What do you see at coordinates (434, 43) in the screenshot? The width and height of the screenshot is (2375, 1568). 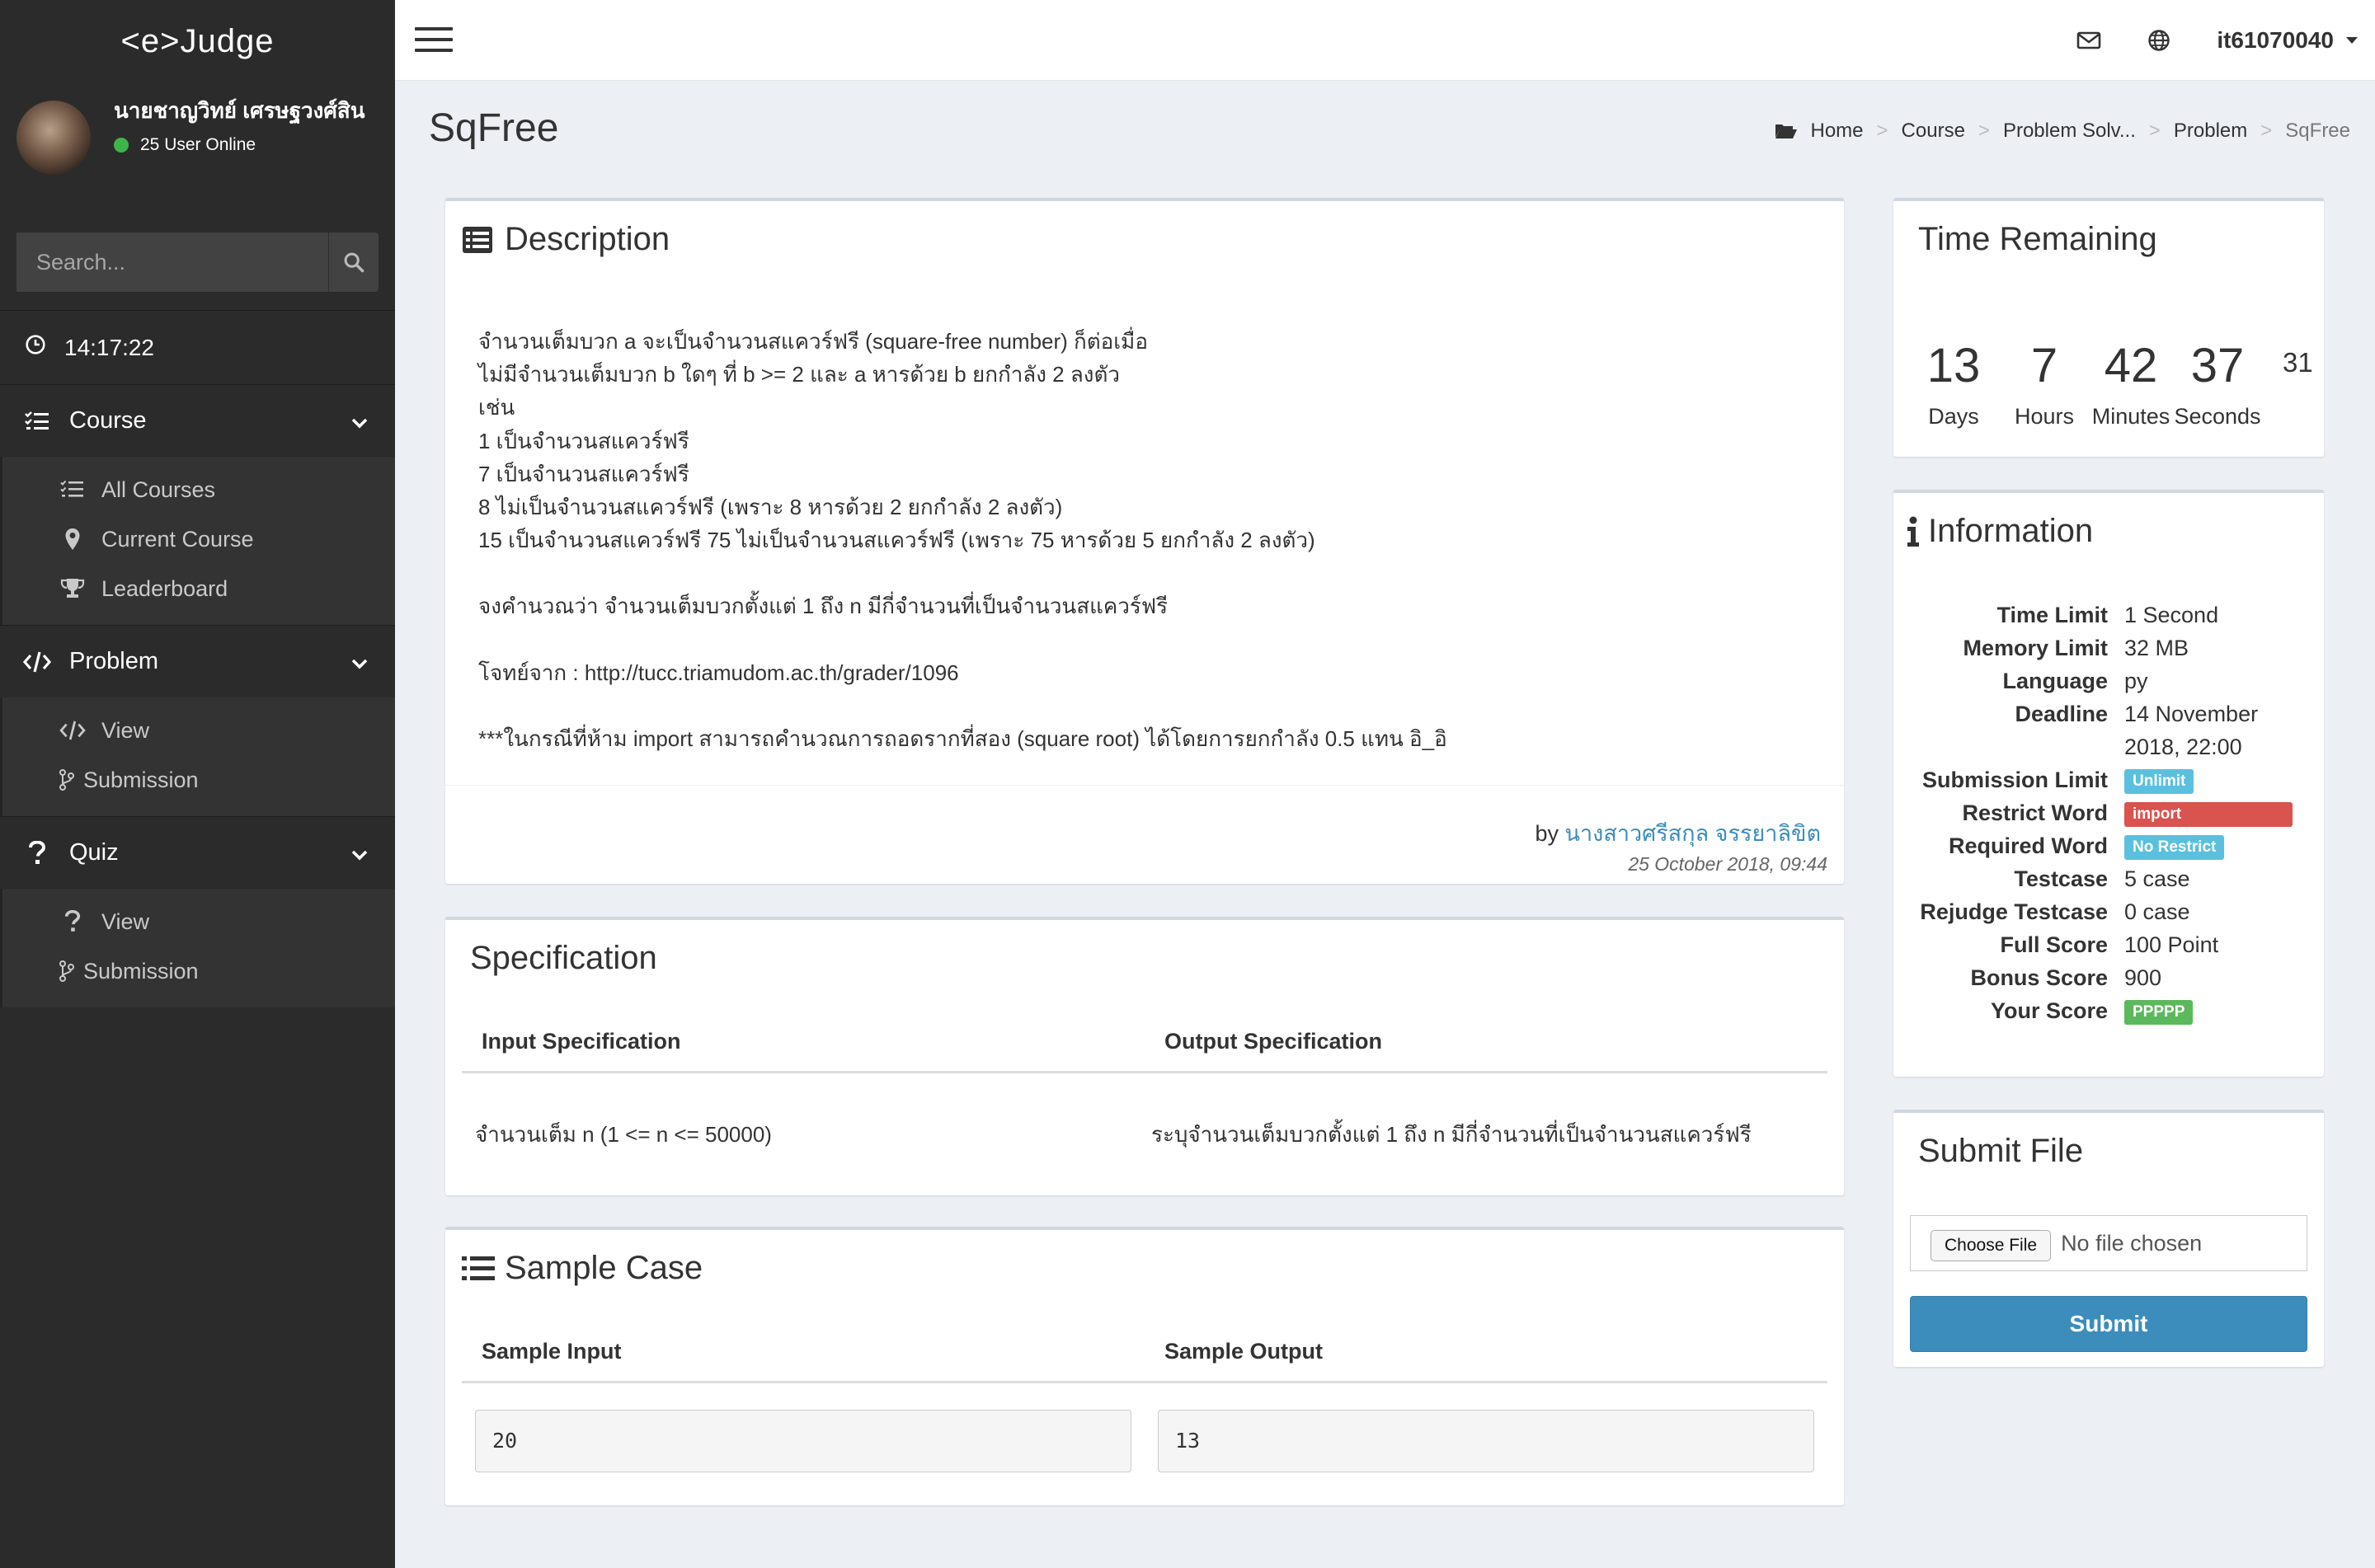 I see `sidebar-toggle-icon` at bounding box center [434, 43].